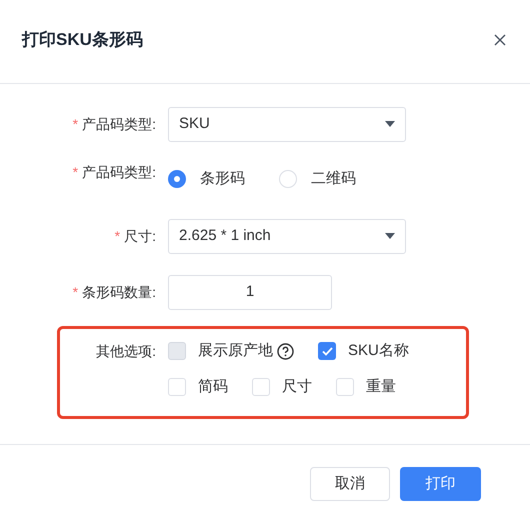 Image resolution: width=530 pixels, height=521 pixels. I want to click on checkbox-label: 尺寸, so click(297, 387).